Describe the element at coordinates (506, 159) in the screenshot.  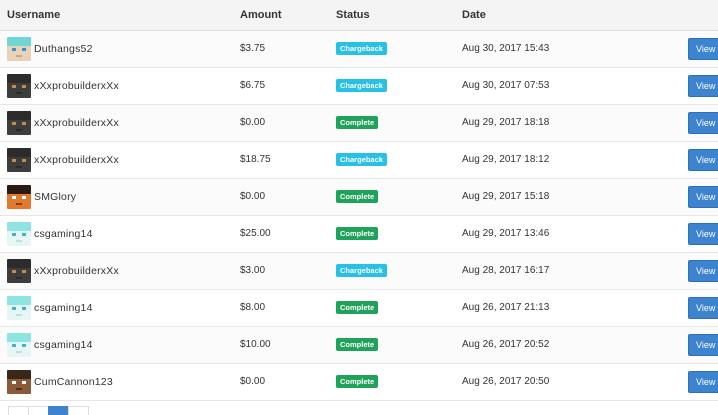
I see `date-cell: Aug 29, 2017 18:12` at that location.